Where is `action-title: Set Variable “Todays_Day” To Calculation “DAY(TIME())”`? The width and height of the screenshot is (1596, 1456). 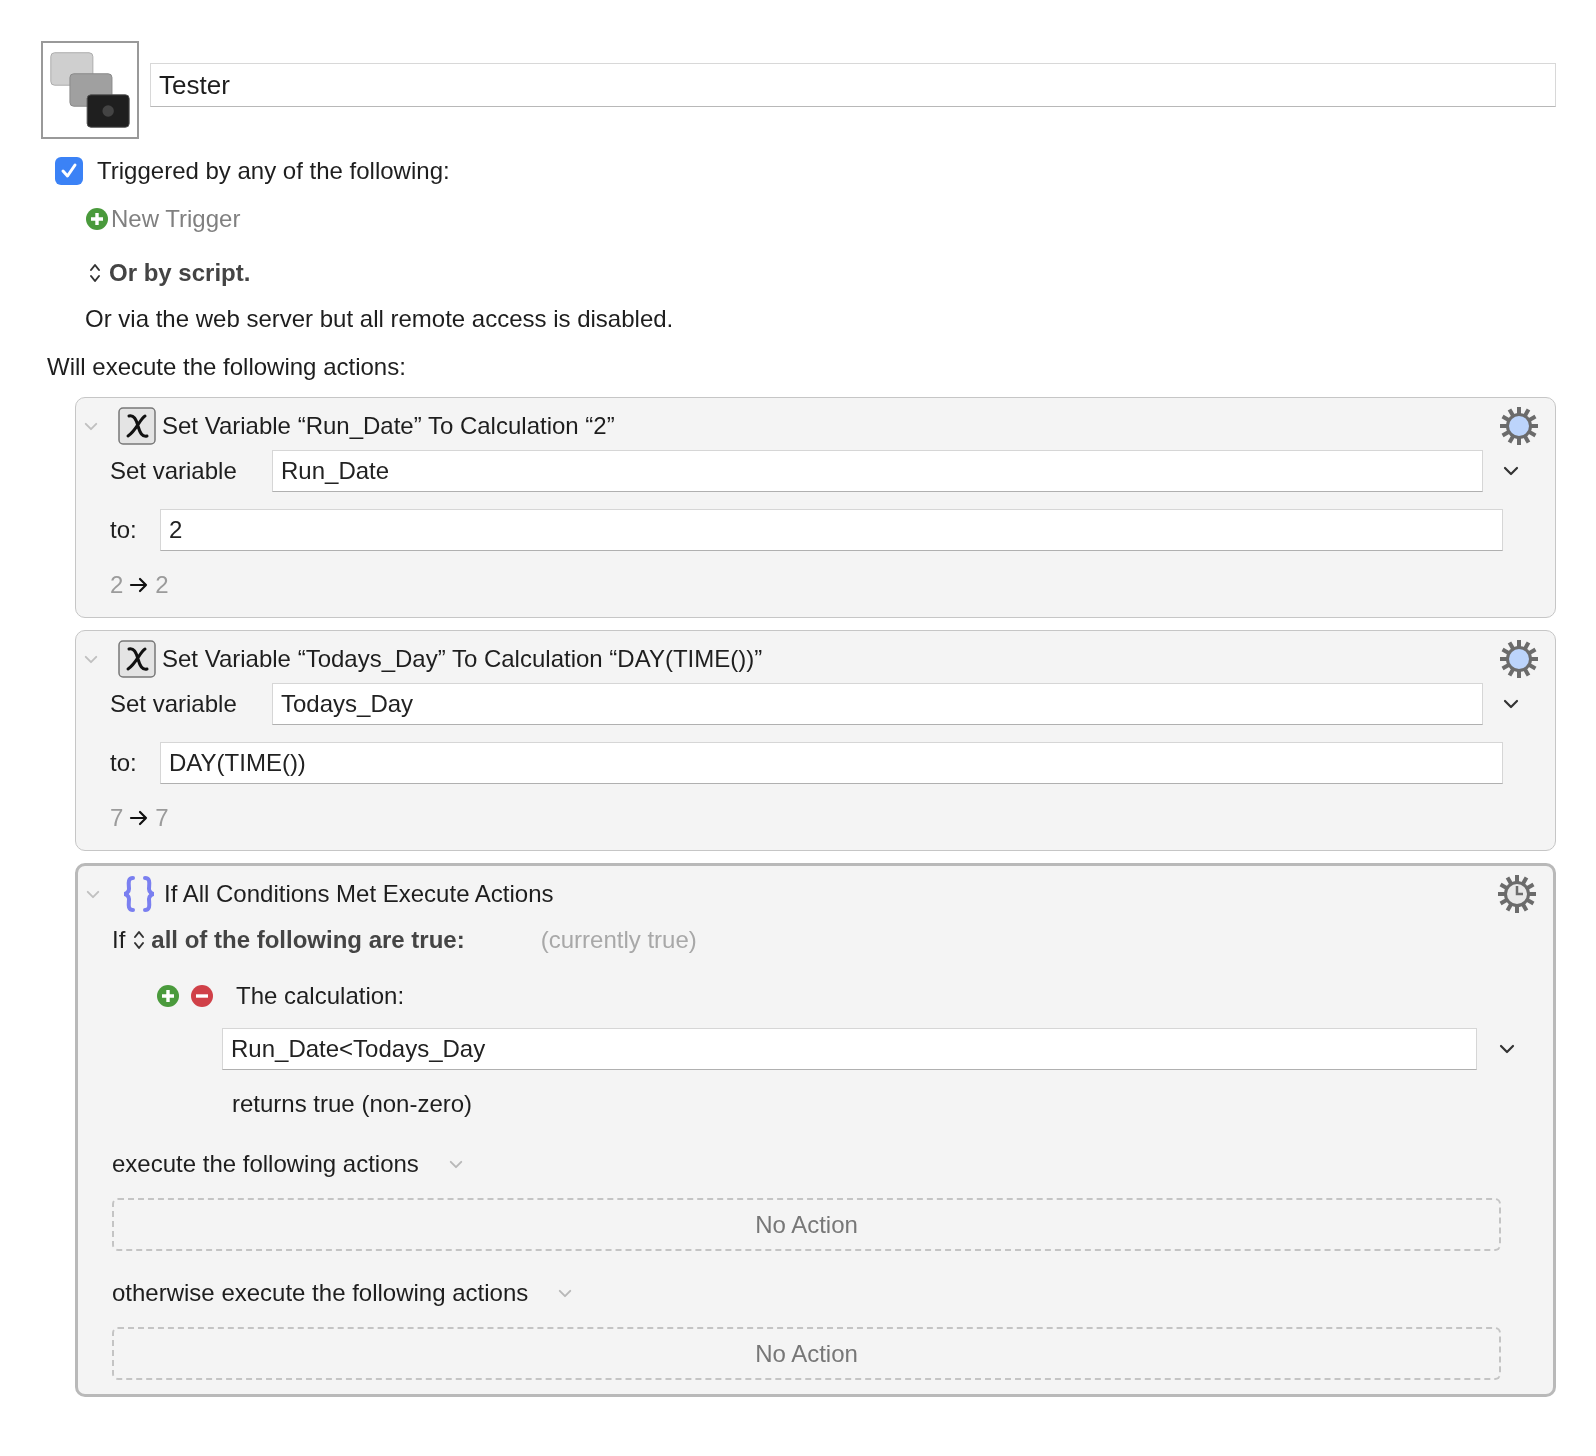
action-title: Set Variable “Todays_Day” To Calculation “DAY(TIME())” is located at coordinates (463, 659).